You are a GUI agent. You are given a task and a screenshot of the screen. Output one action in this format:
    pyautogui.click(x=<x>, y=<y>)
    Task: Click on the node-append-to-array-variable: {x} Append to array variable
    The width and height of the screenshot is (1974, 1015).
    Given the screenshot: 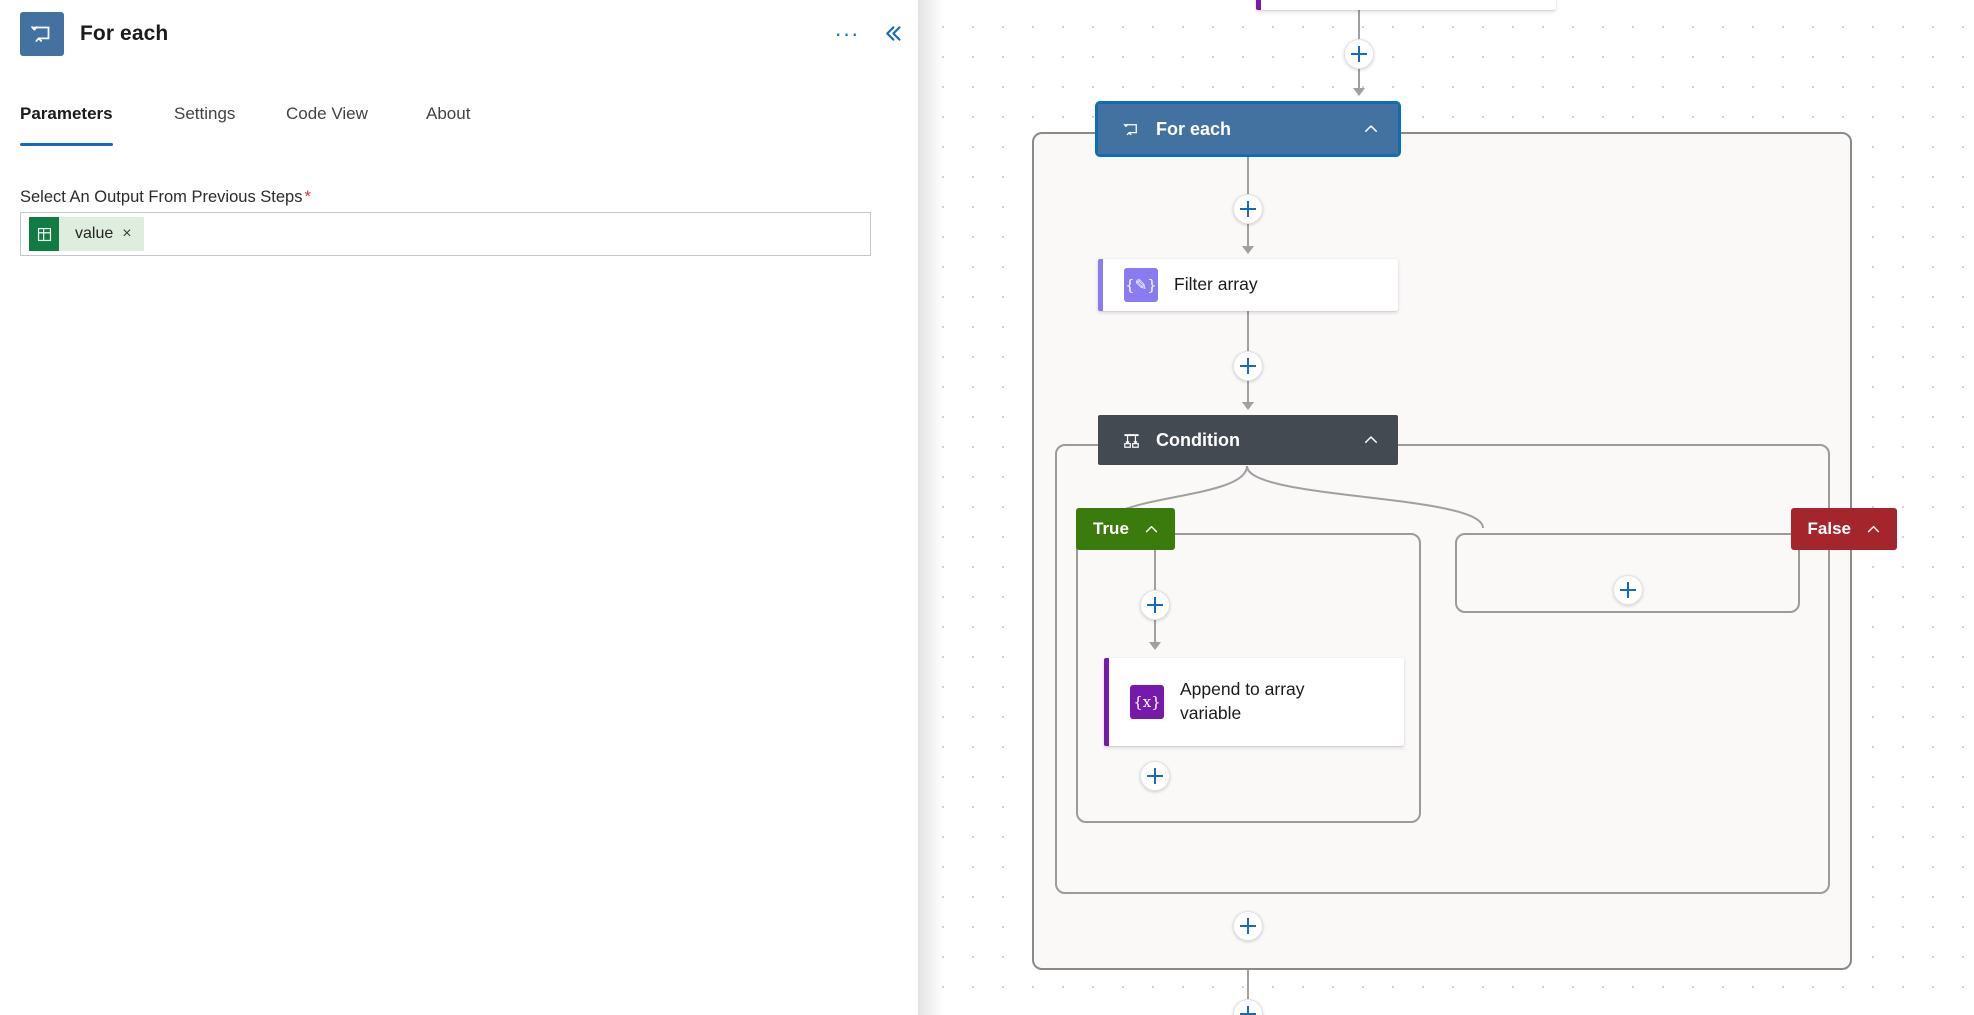 What is the action you would take?
    pyautogui.click(x=1254, y=702)
    